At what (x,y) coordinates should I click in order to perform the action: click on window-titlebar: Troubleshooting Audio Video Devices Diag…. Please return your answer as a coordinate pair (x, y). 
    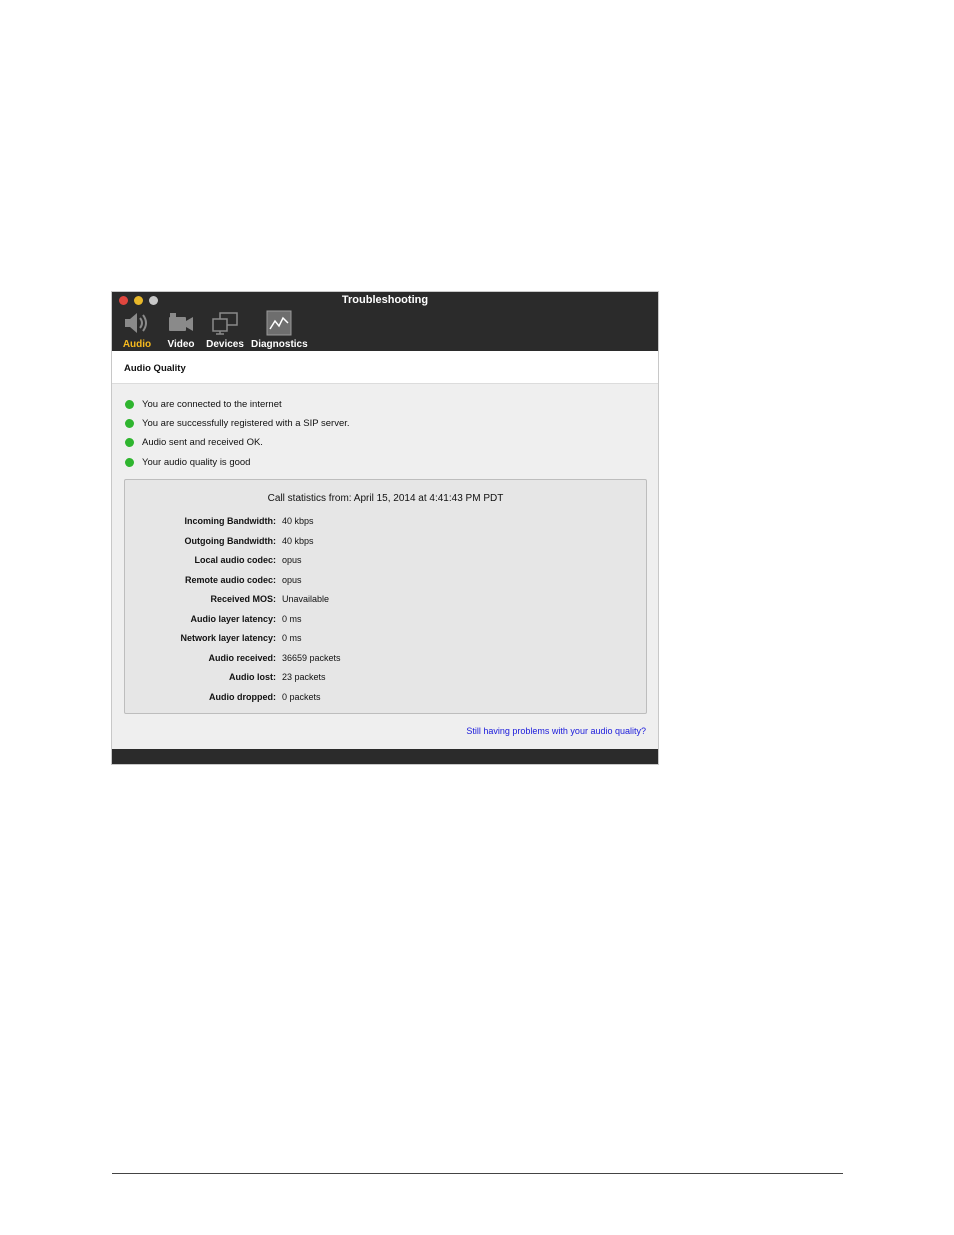
    Looking at the image, I should click on (385, 321).